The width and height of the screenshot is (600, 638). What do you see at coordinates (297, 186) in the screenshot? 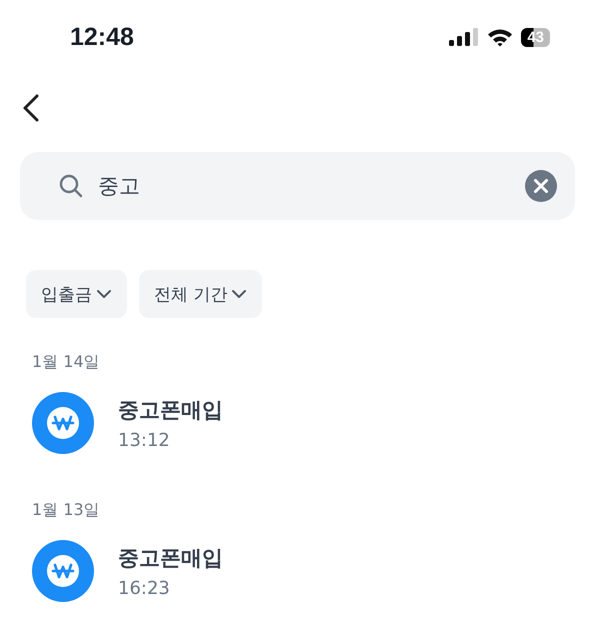
I see `search-field: 중고` at bounding box center [297, 186].